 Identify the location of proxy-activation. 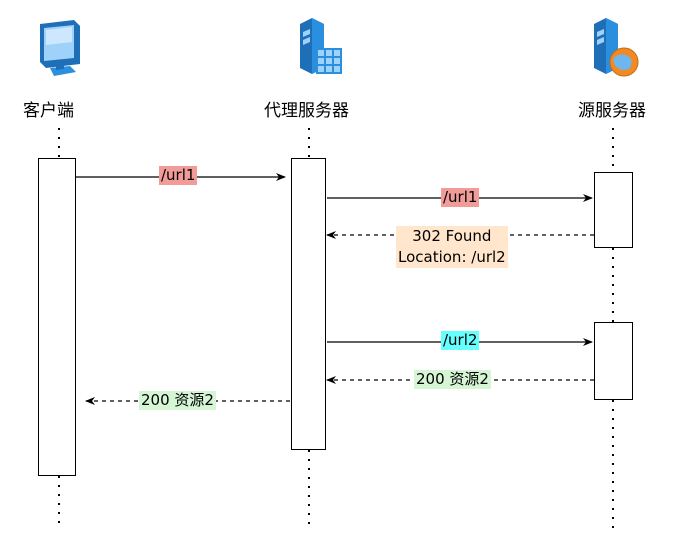
(308, 304).